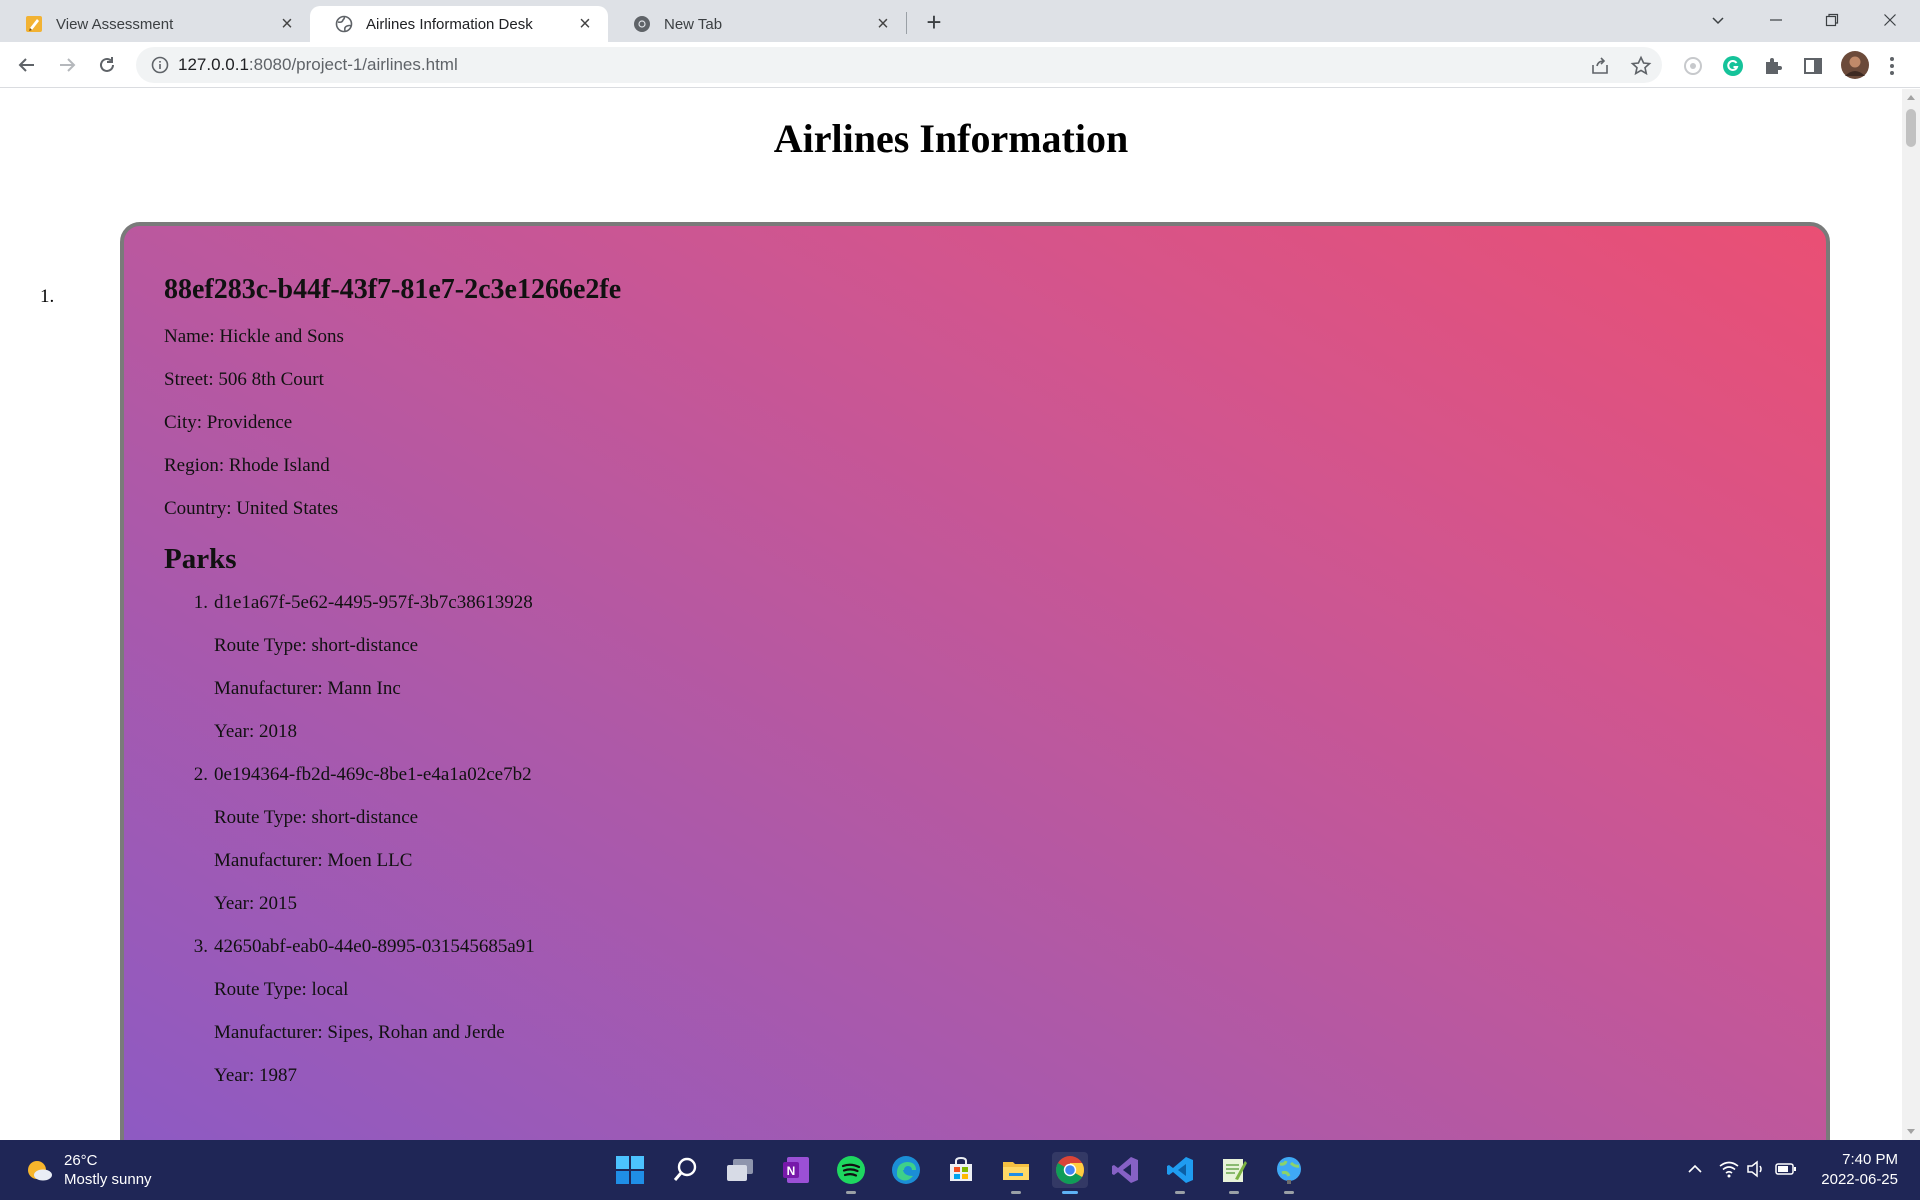 The width and height of the screenshot is (1920, 1200). Describe the element at coordinates (1693, 66) in the screenshot. I see `extension-loading-icon` at that location.